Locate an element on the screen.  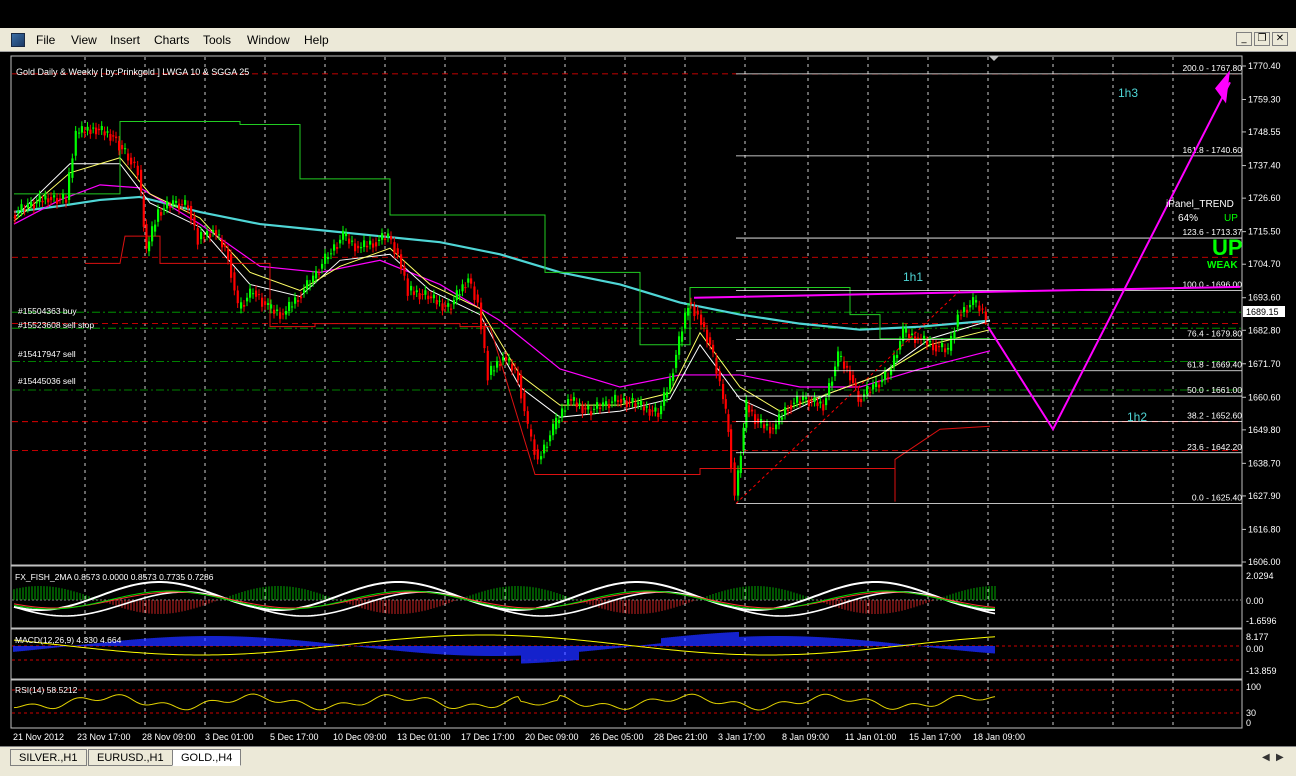
menu-insert: Insert is located at coordinates (125, 40).